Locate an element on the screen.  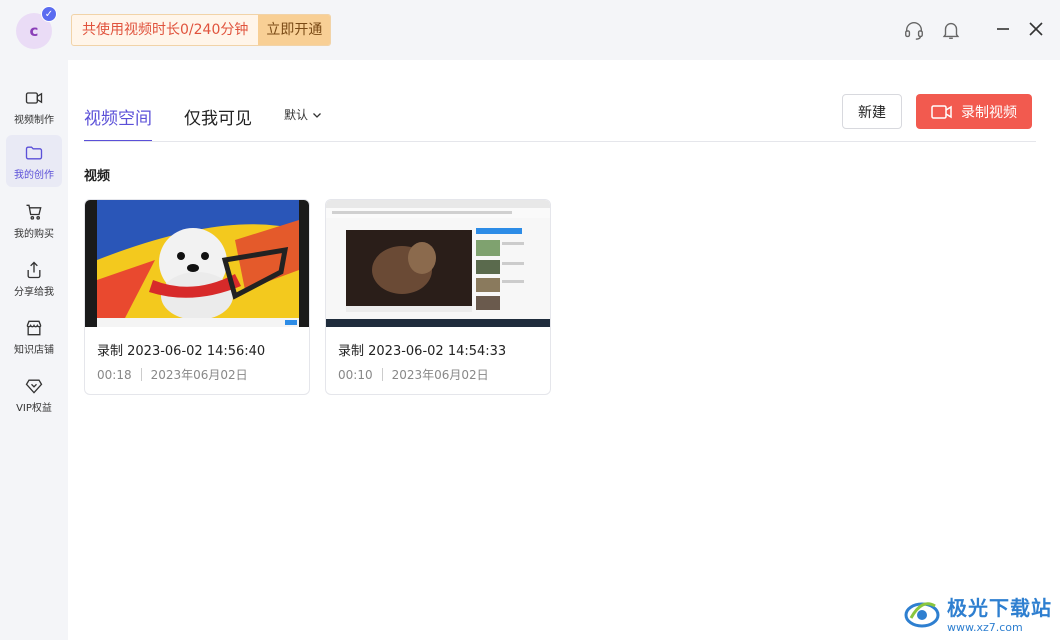
sort-dropdown: 默认 is located at coordinates (303, 109).